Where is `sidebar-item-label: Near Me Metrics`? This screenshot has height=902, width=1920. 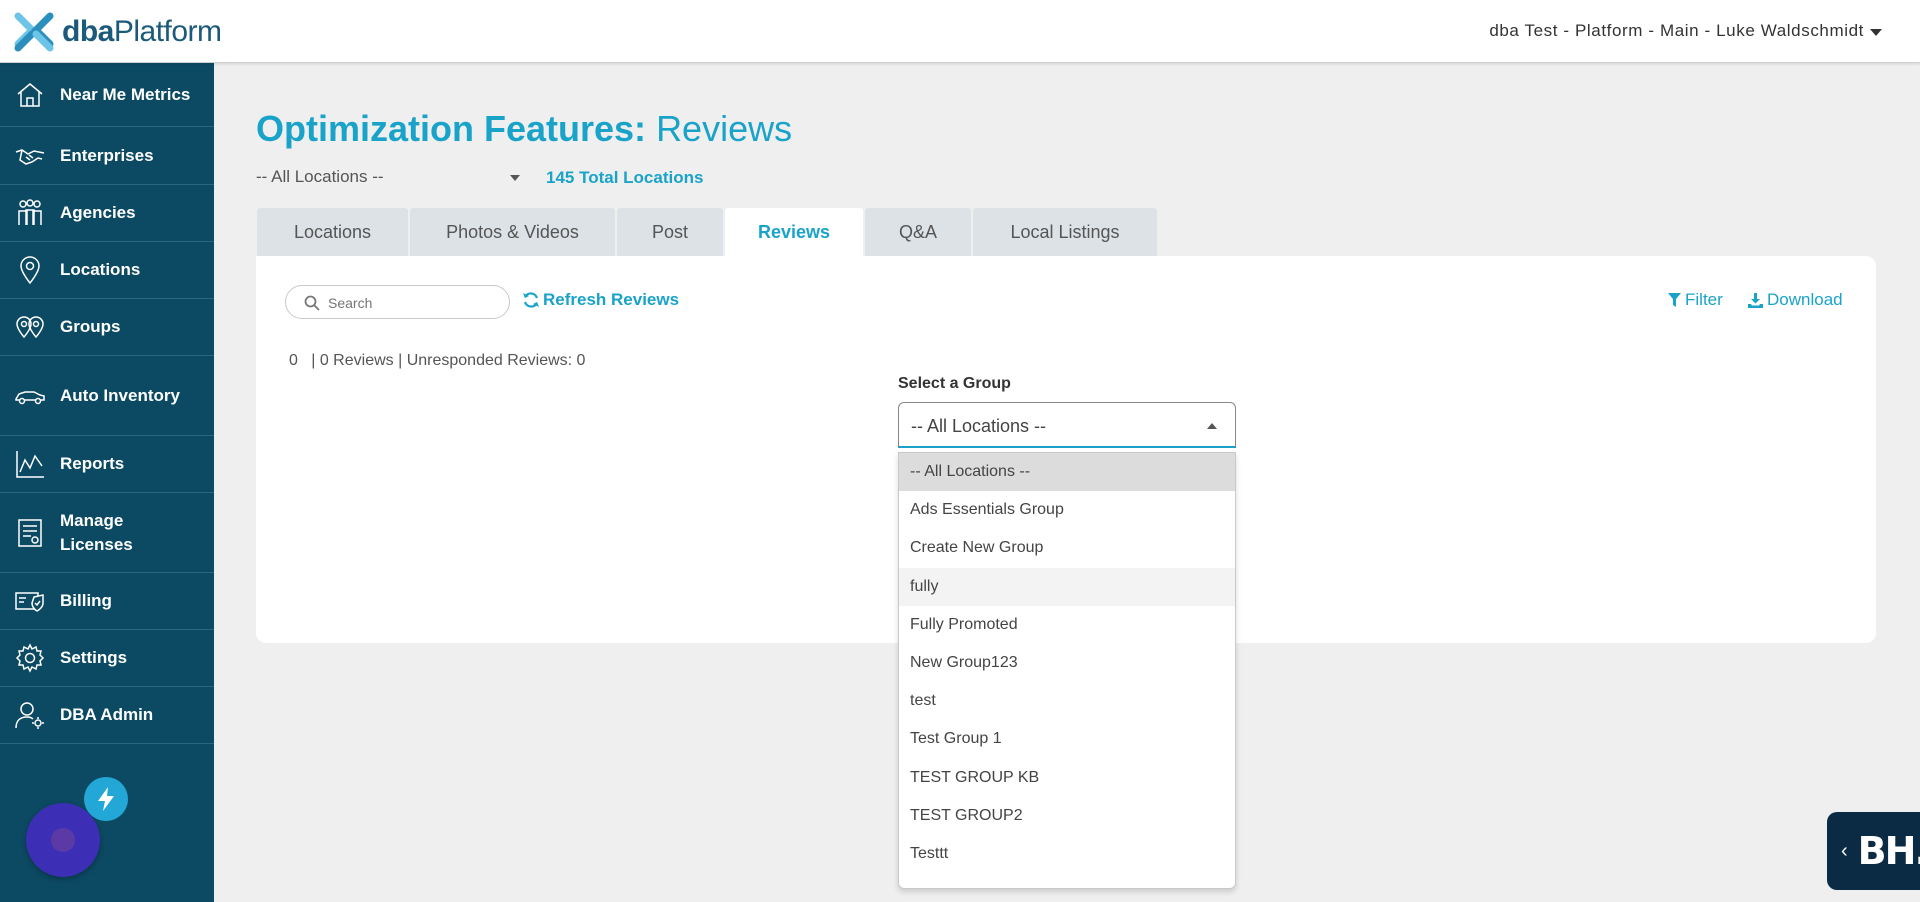 sidebar-item-label: Near Me Metrics is located at coordinates (125, 94).